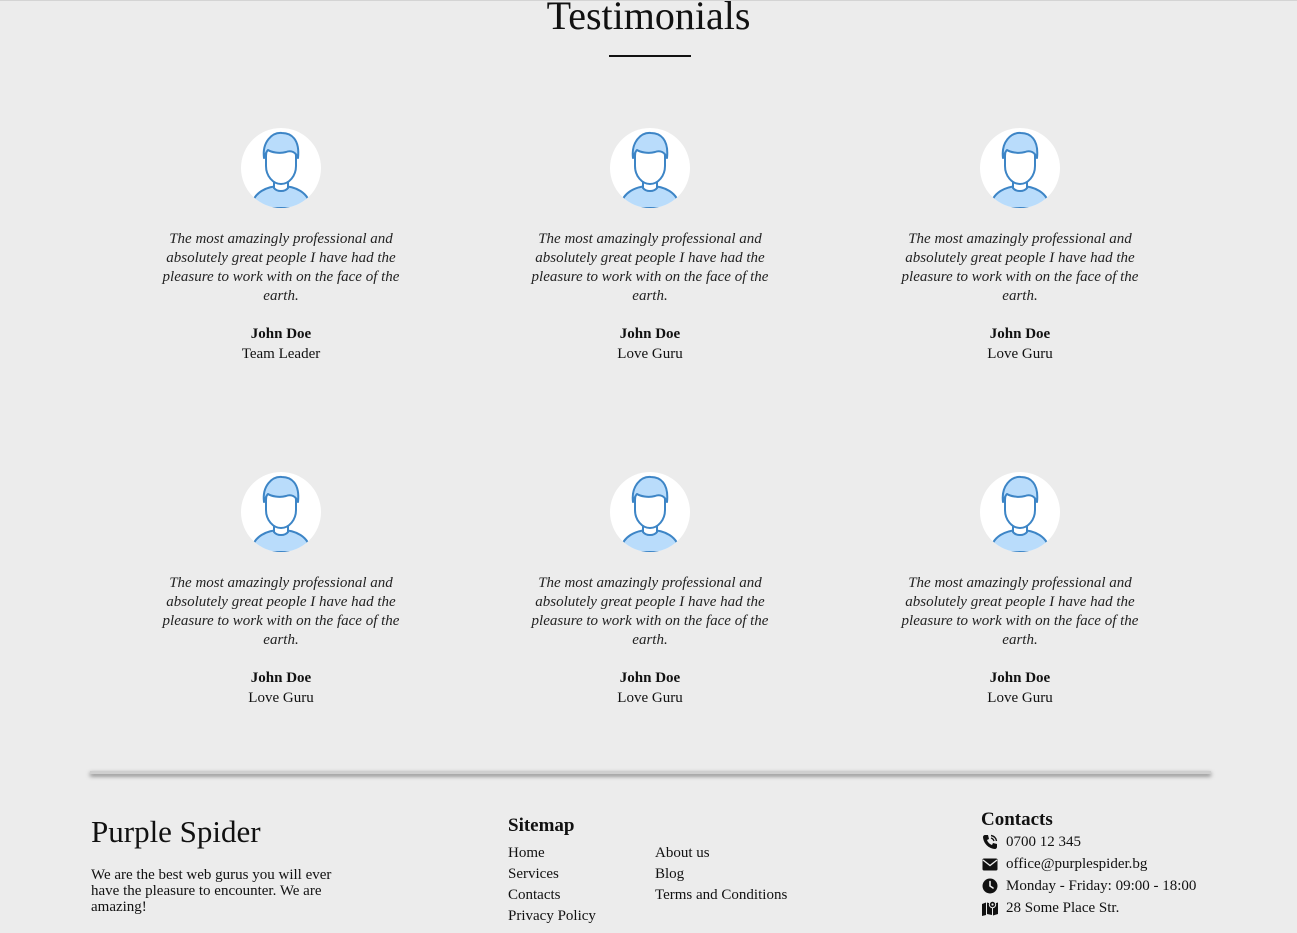 The height and width of the screenshot is (933, 1297). I want to click on sitemap-link-terms: Terms and Conditions, so click(721, 895).